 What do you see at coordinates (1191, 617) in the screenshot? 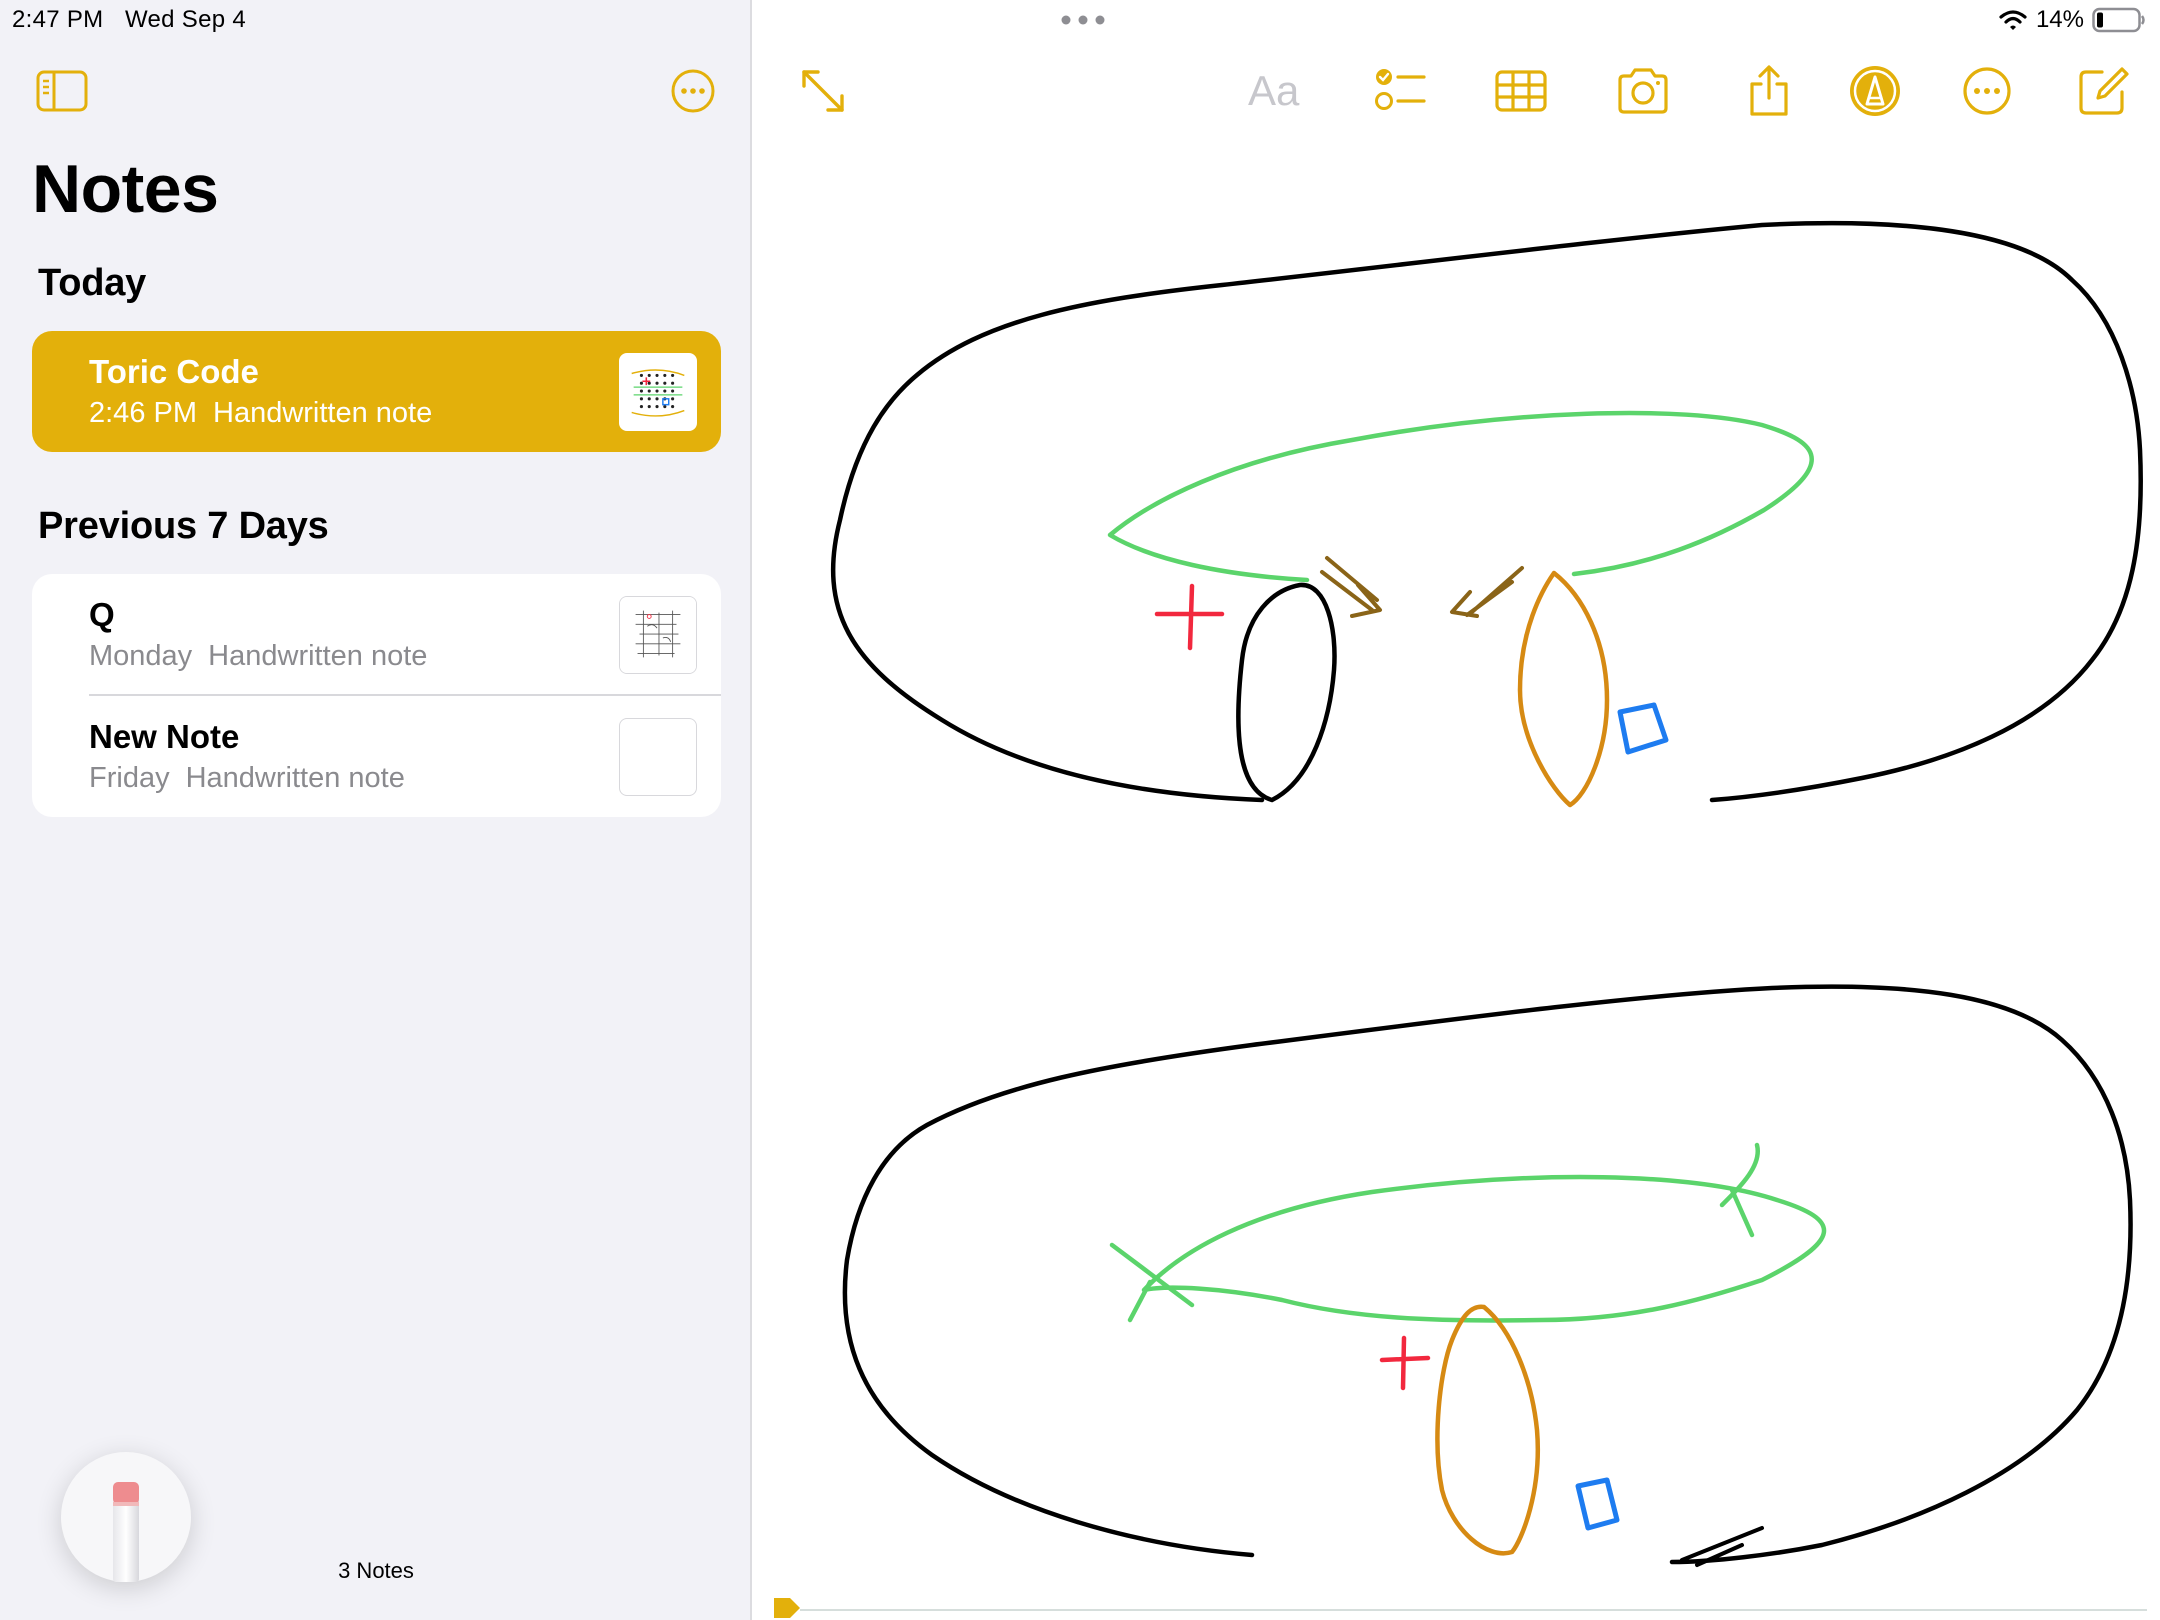
I see `red-plus-top-v` at bounding box center [1191, 617].